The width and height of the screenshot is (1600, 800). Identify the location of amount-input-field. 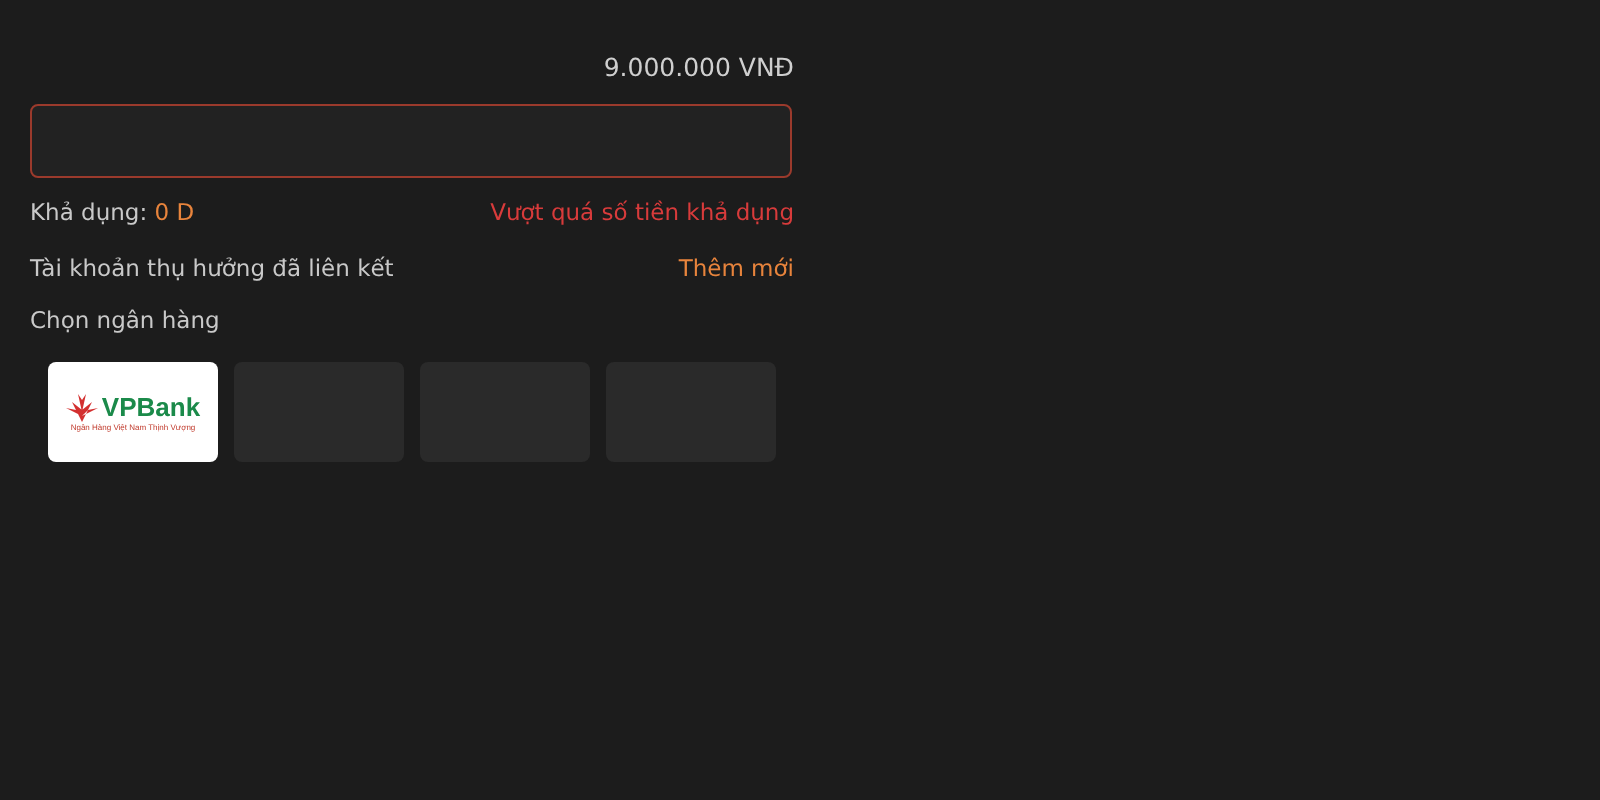
(411, 141).